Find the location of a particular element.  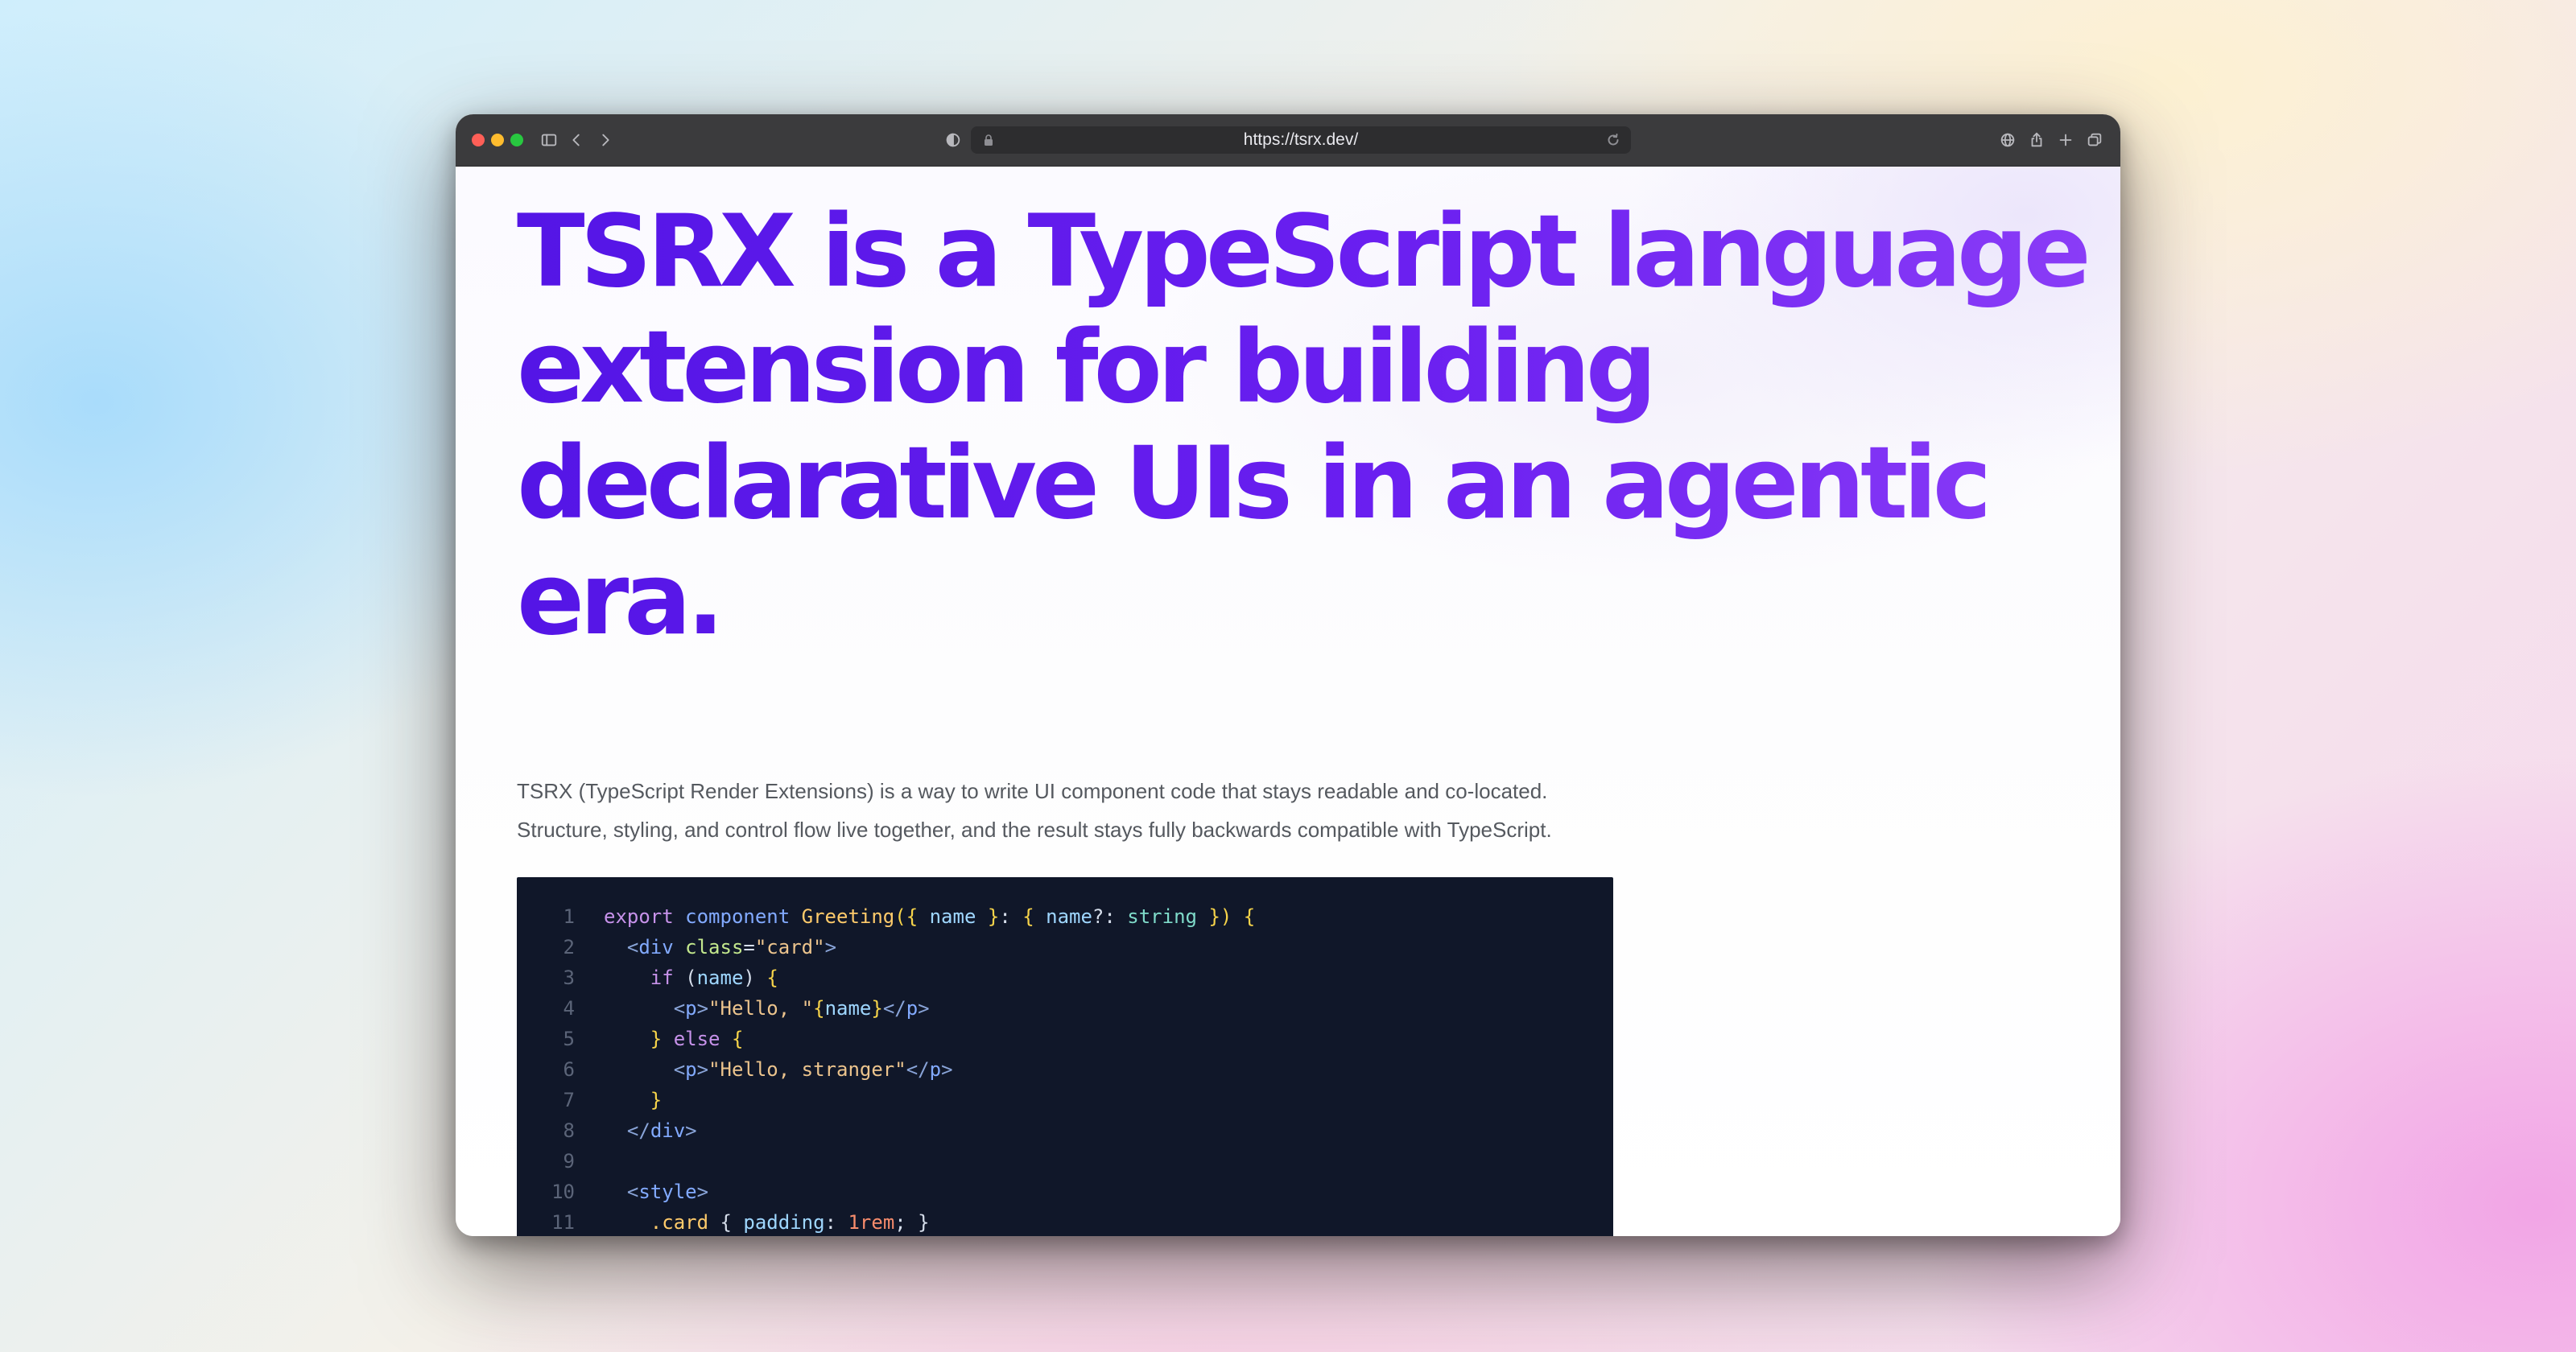

code-text: if (name) { is located at coordinates (691, 977).